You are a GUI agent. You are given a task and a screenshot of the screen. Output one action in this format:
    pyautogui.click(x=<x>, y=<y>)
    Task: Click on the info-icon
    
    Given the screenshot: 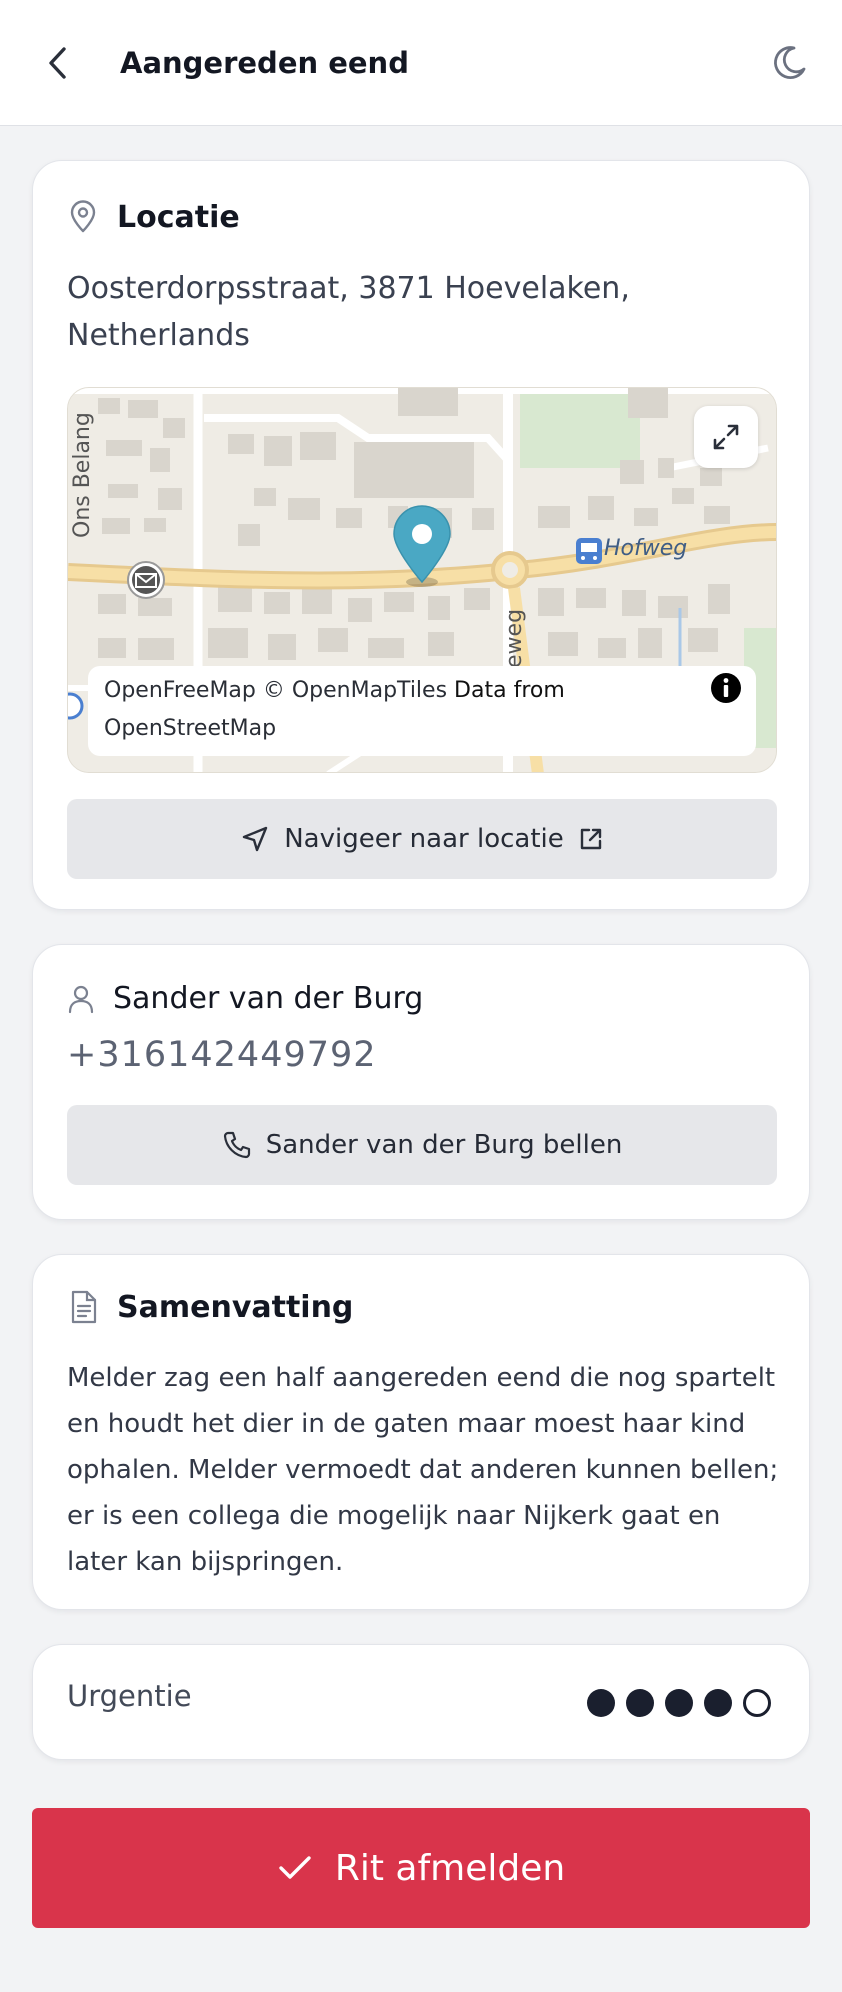 What is the action you would take?
    pyautogui.click(x=726, y=688)
    